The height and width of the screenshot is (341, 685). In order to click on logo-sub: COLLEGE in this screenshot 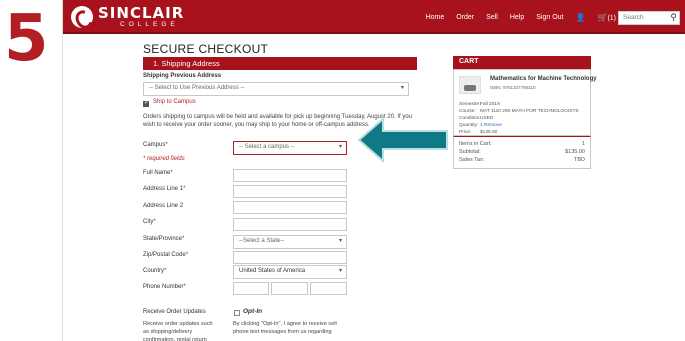, I will do `click(149, 24)`.